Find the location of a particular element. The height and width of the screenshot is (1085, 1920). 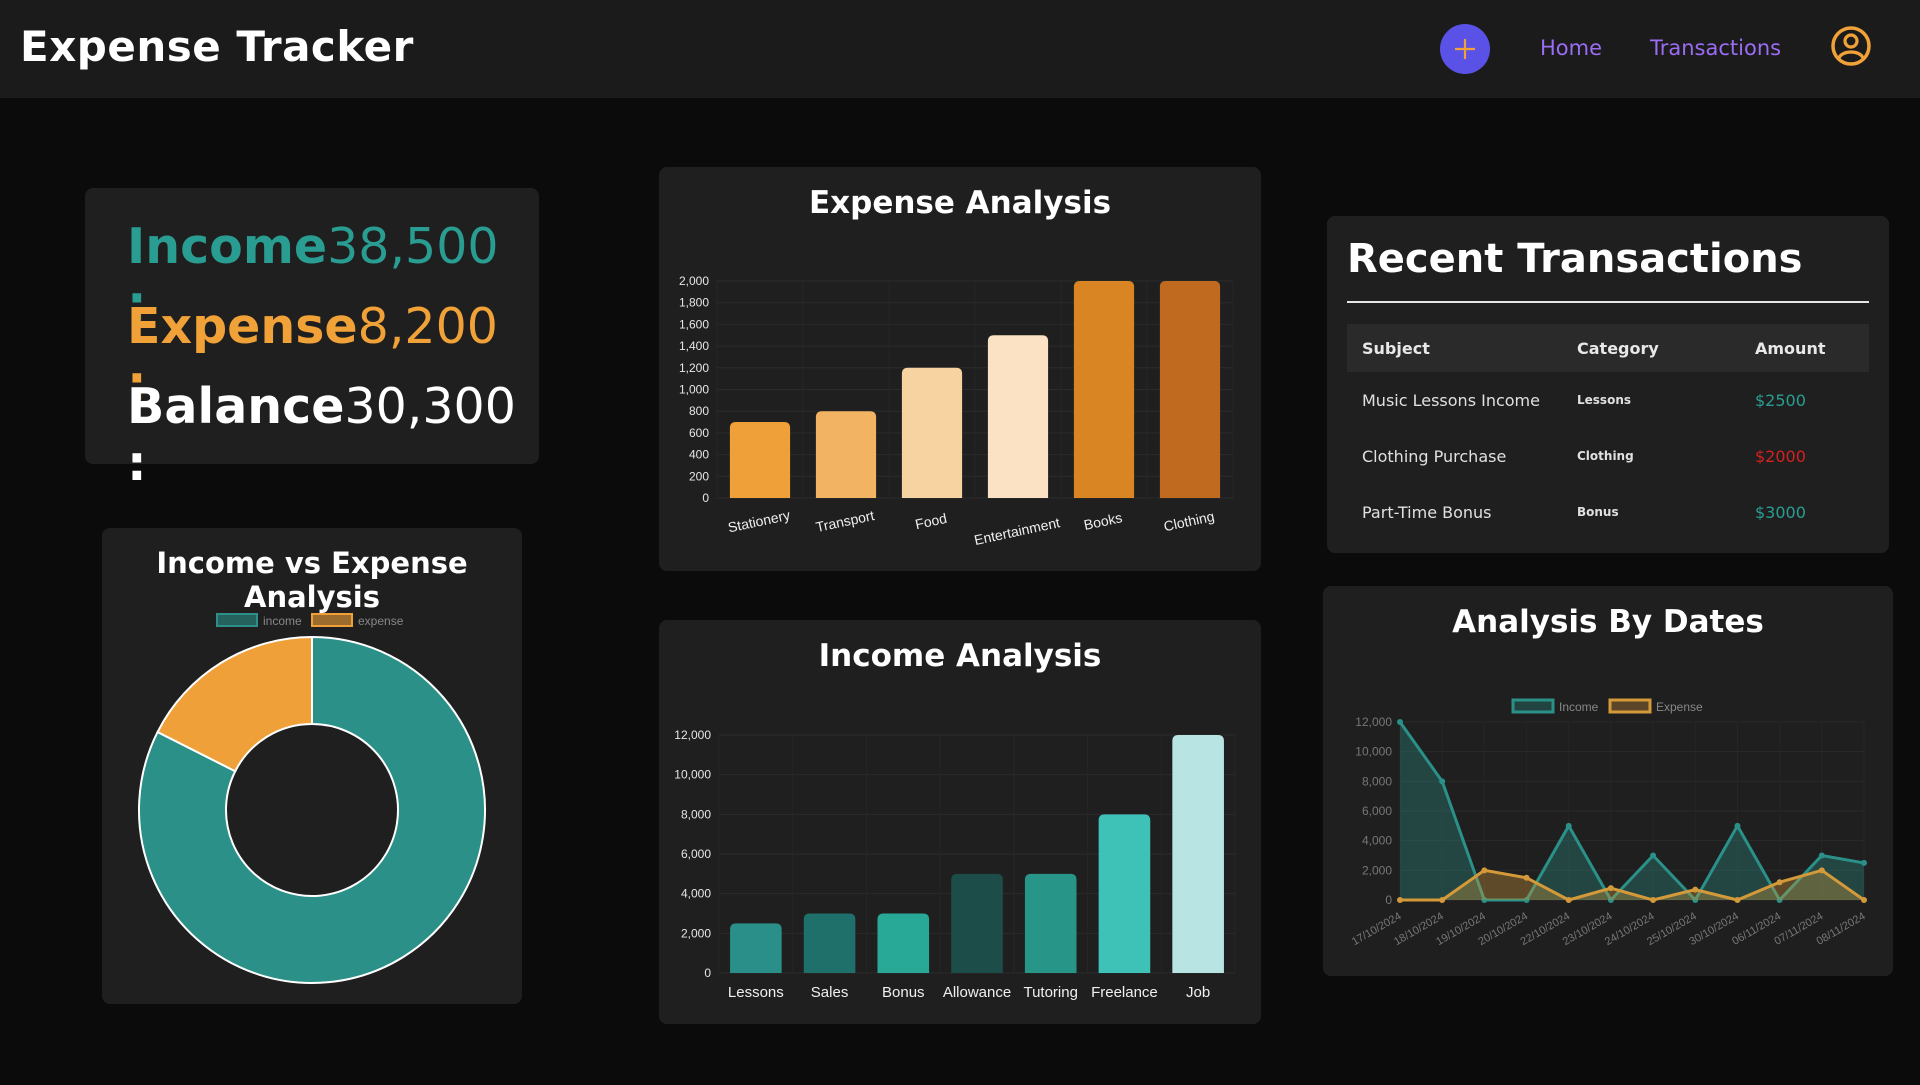

header-subject: Subject is located at coordinates (1462, 348).